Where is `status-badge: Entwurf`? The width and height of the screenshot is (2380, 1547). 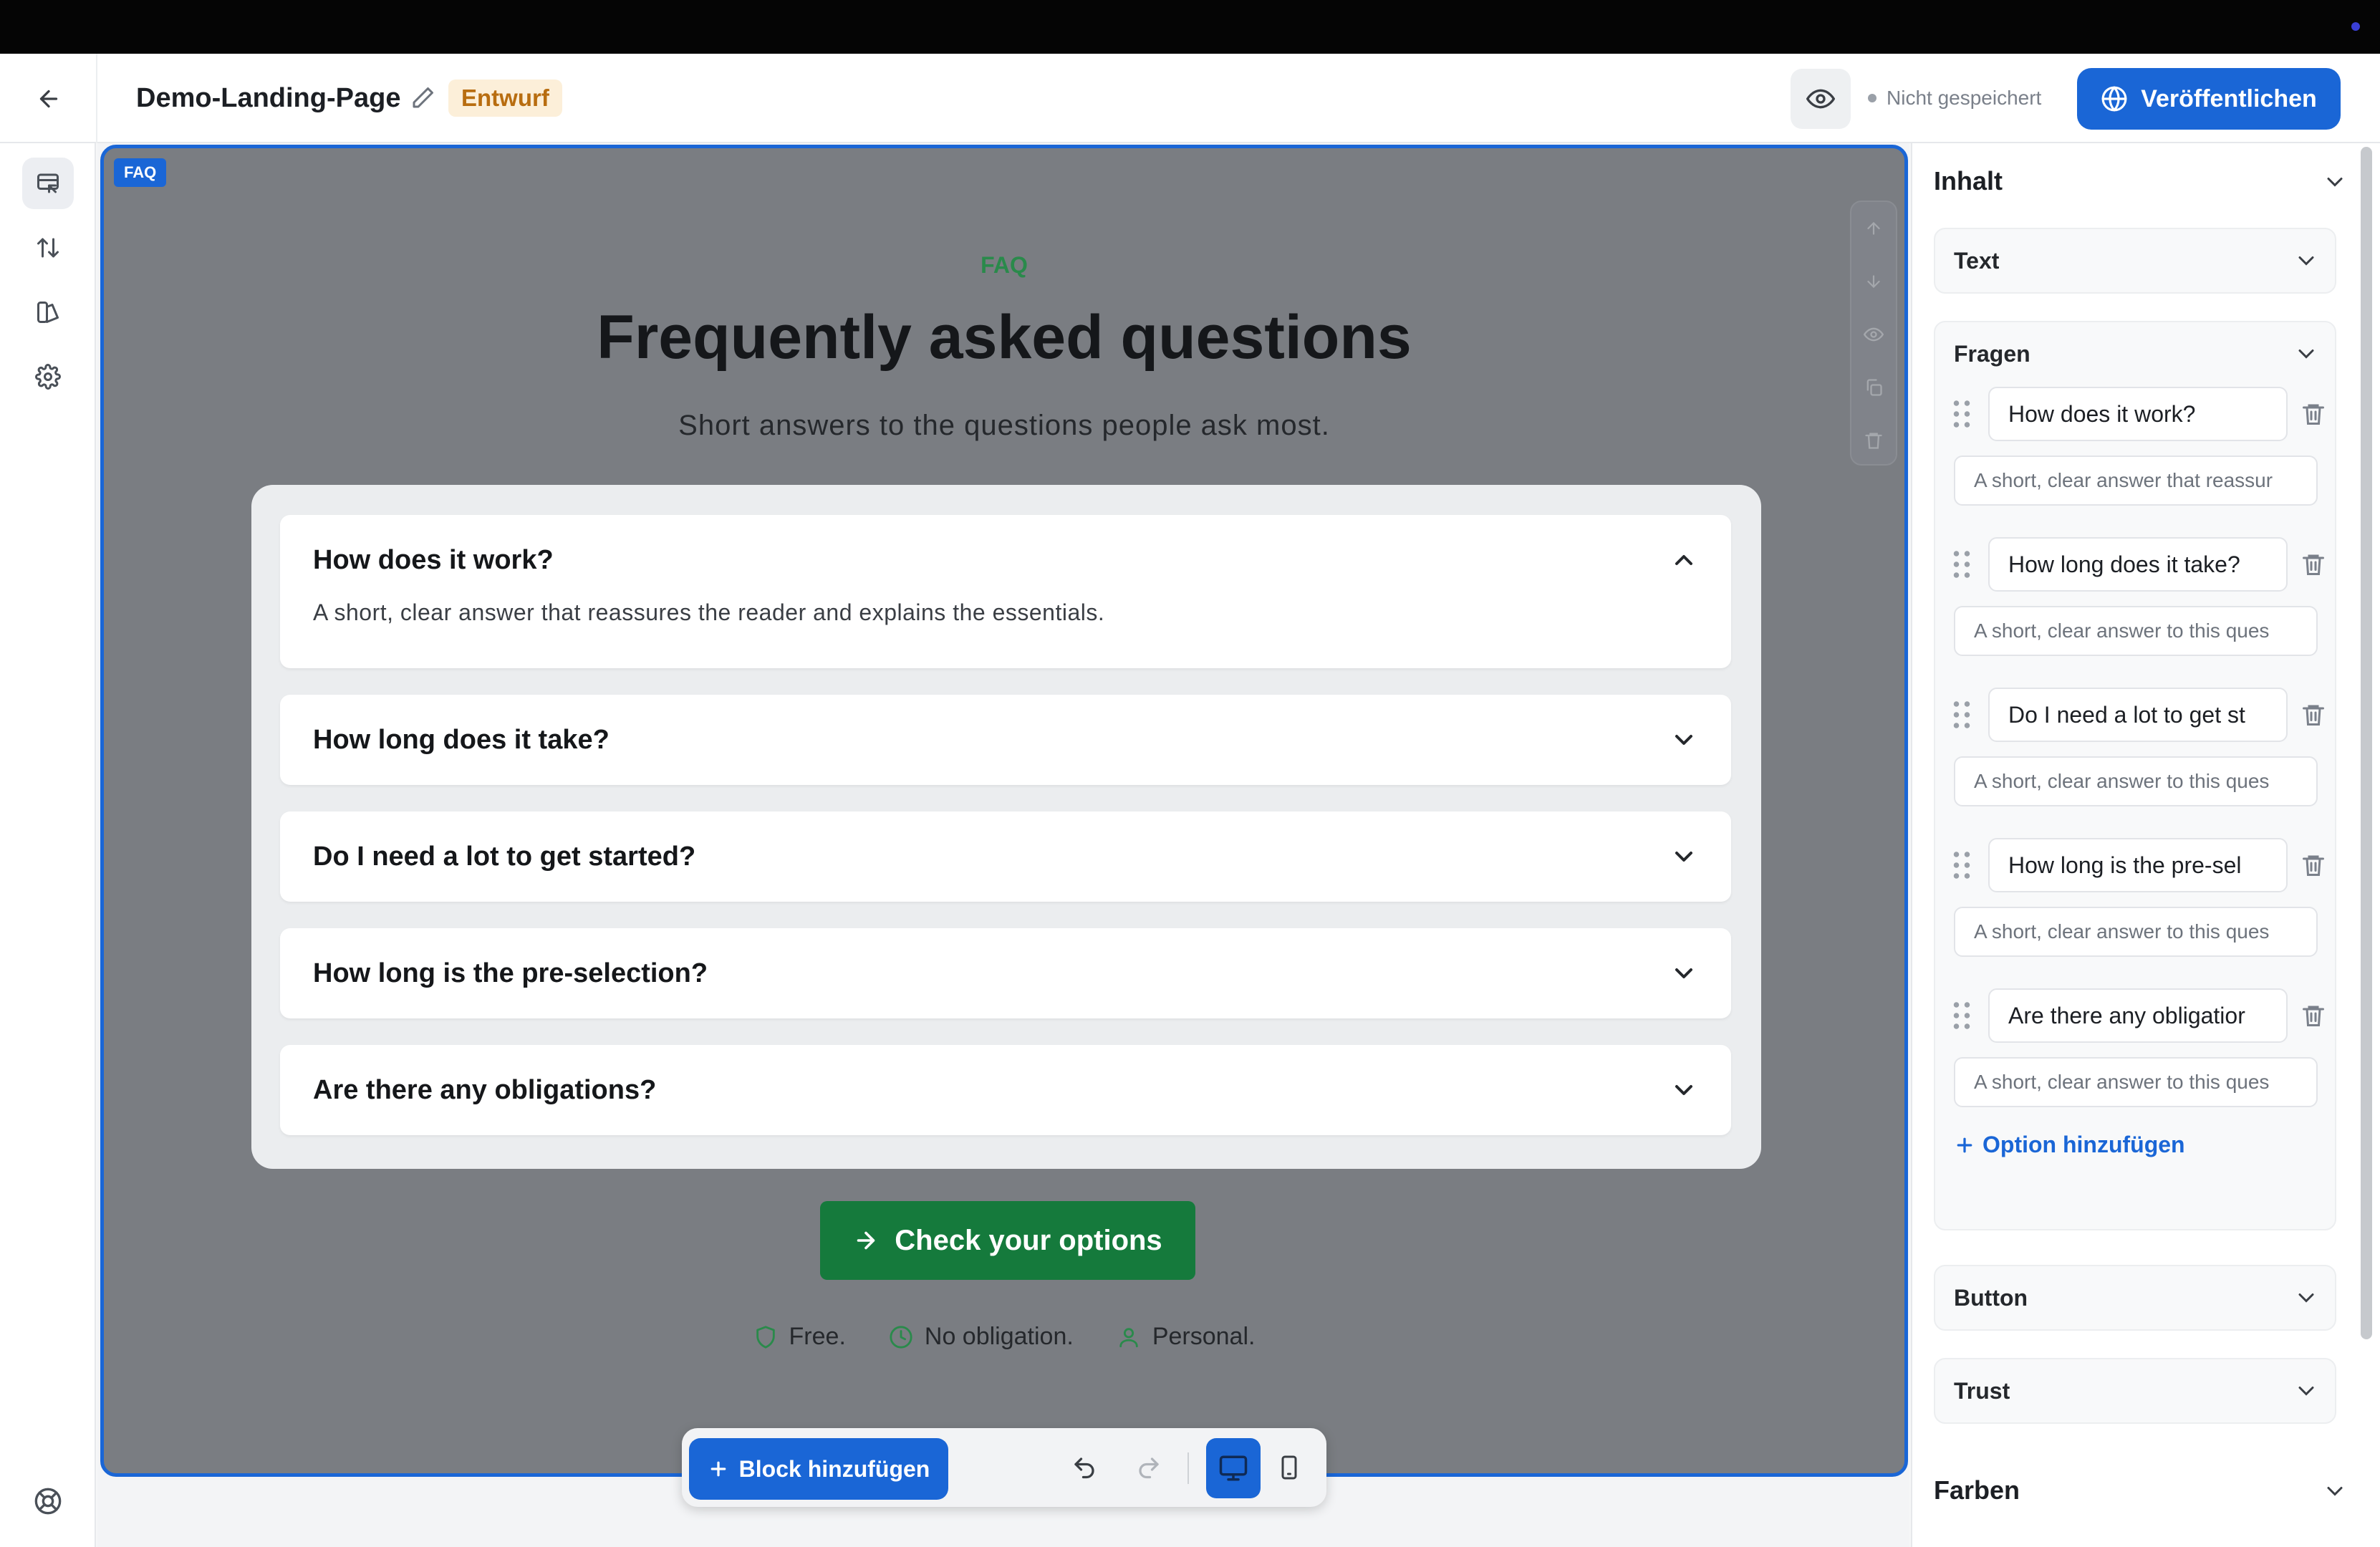
status-badge: Entwurf is located at coordinates (505, 98).